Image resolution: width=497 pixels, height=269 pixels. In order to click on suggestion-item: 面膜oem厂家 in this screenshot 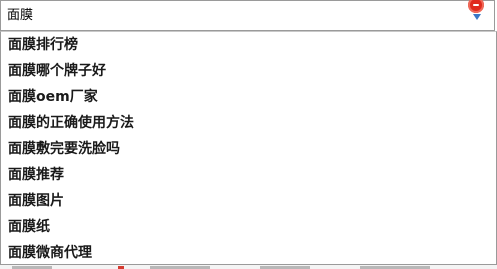, I will do `click(248, 97)`.